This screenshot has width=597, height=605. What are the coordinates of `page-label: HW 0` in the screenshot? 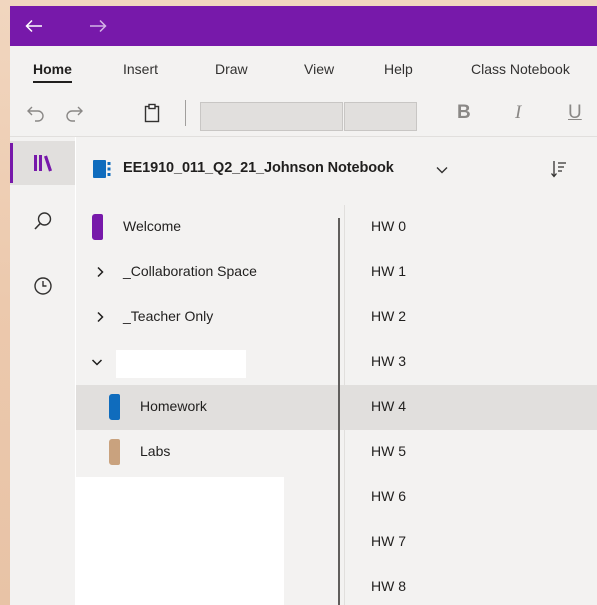 It's located at (388, 226).